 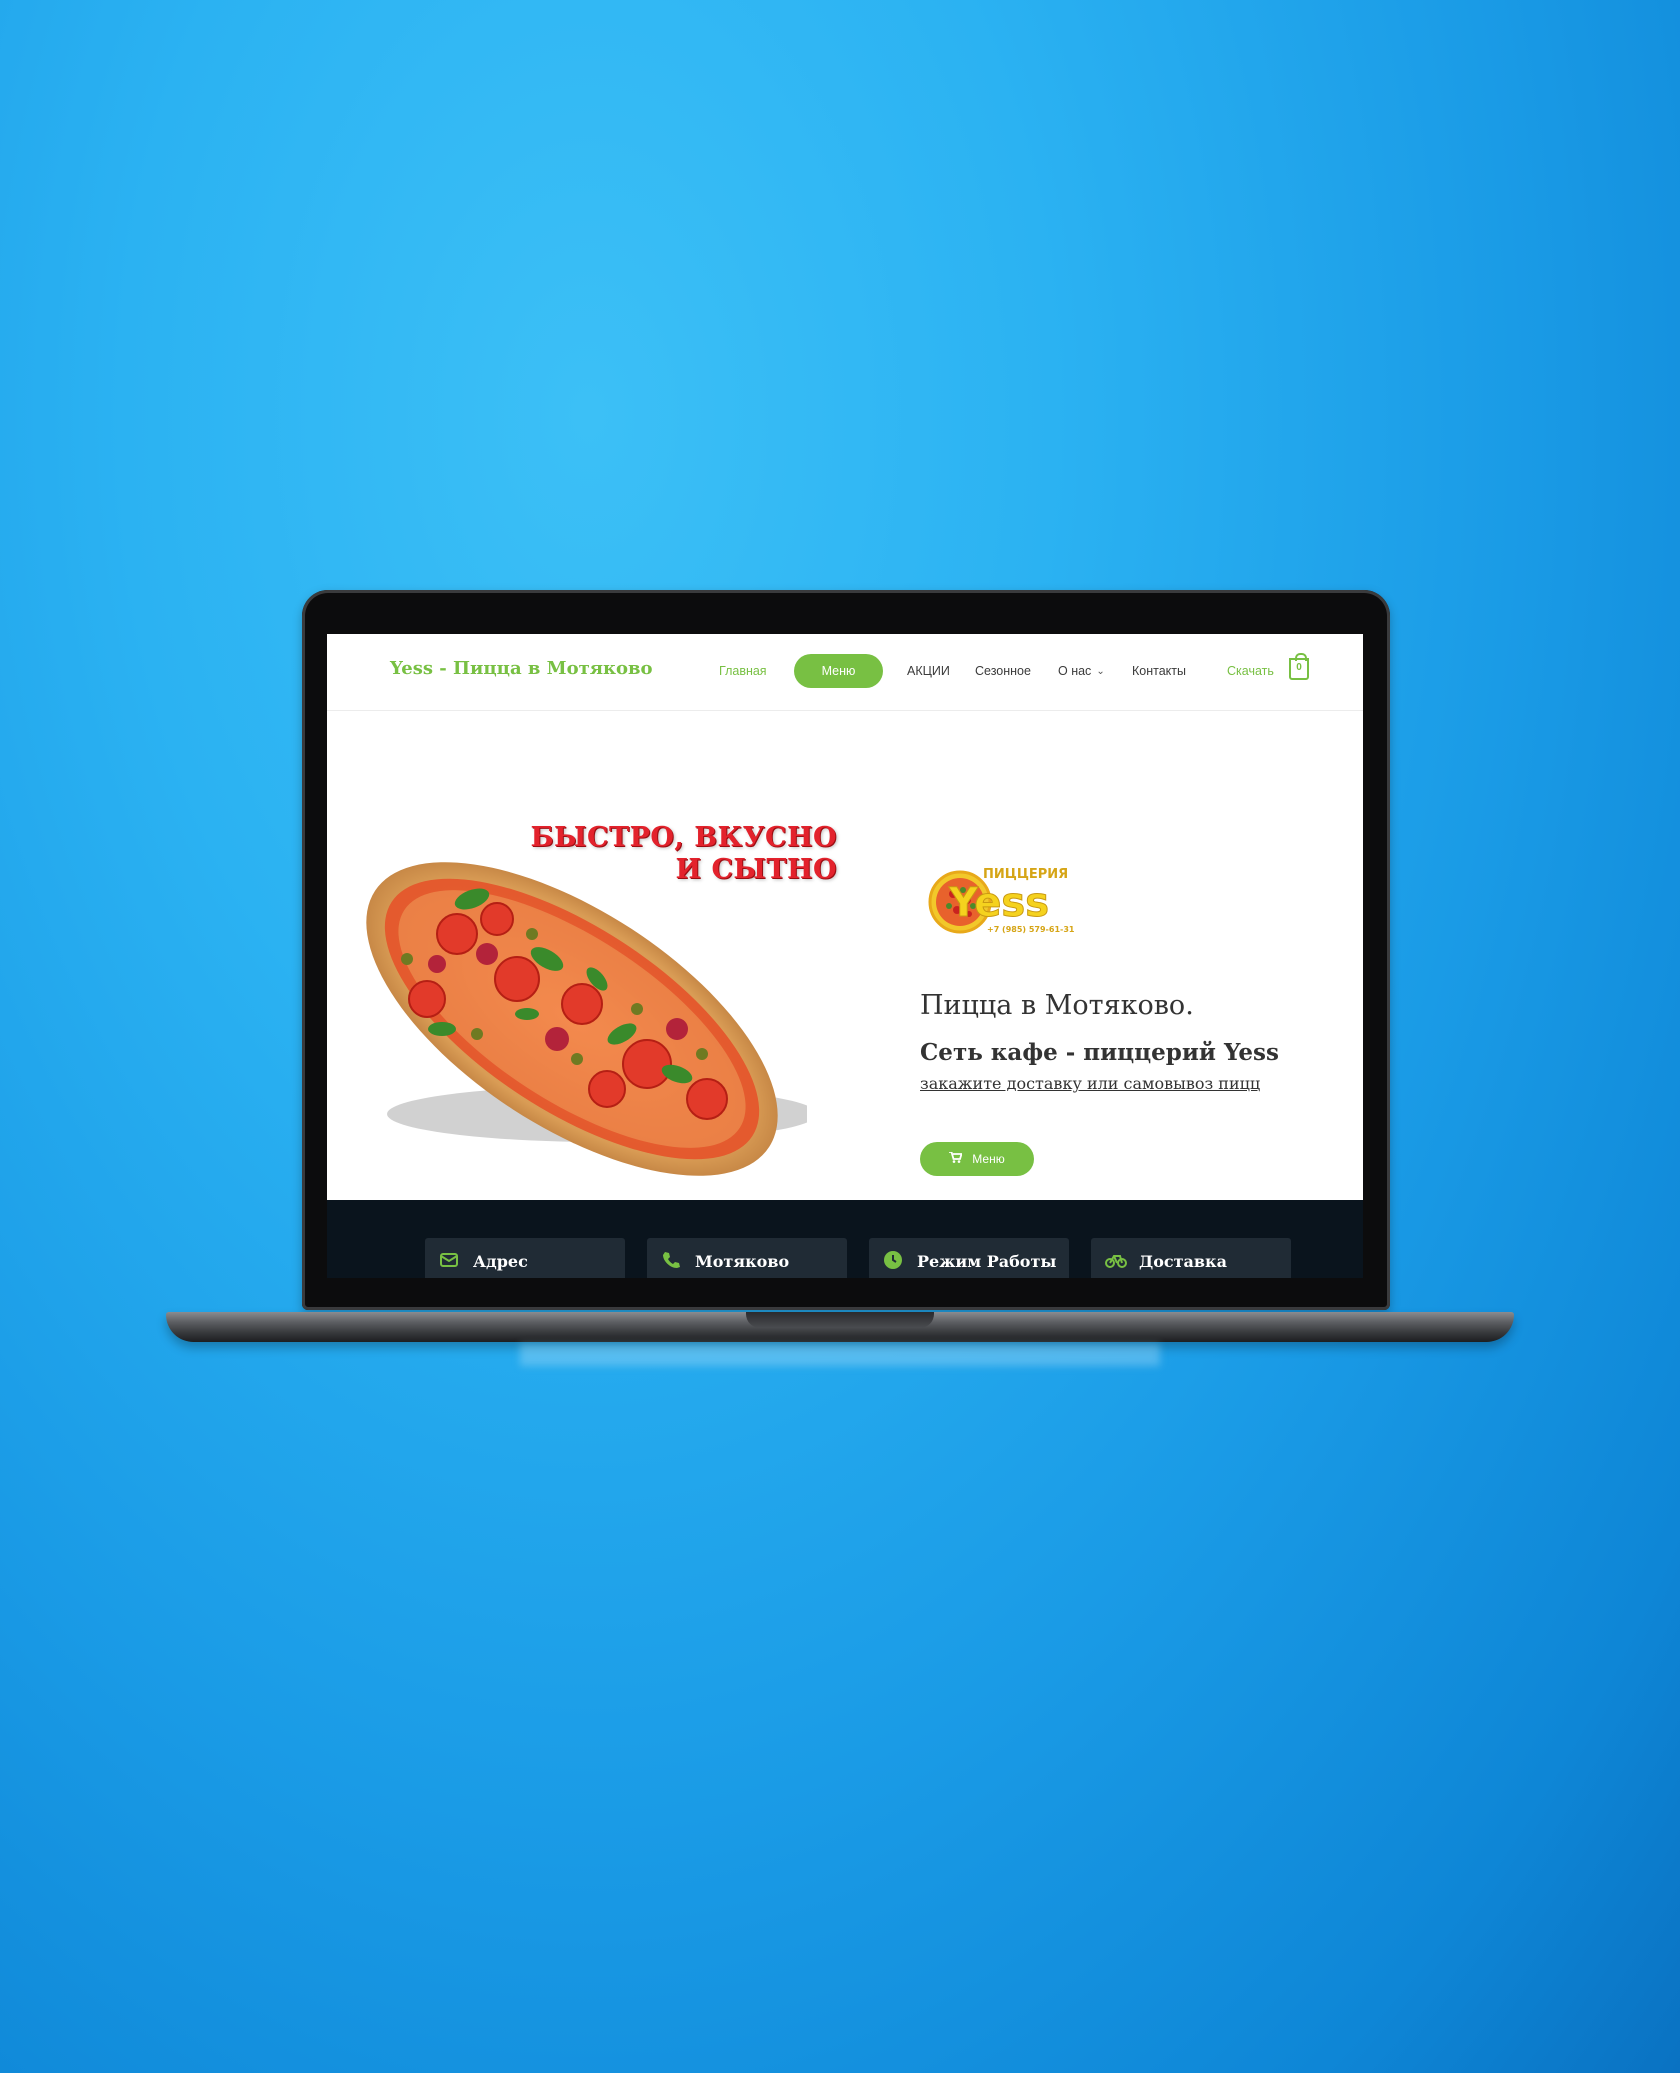 I want to click on hero-slogan-line-2: И СЫТНО, so click(x=756, y=869).